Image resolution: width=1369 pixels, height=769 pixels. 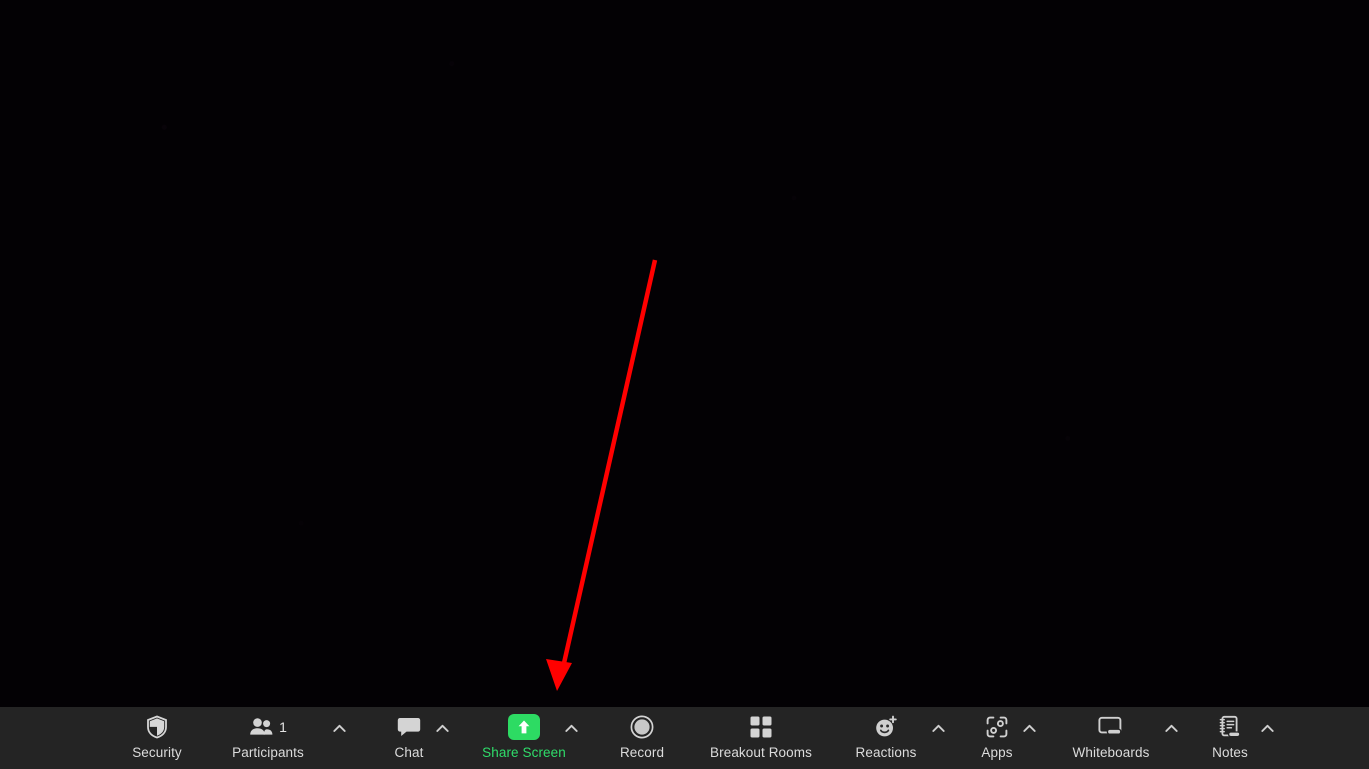 What do you see at coordinates (571, 728) in the screenshot?
I see `share-screen-chevron-up-icon` at bounding box center [571, 728].